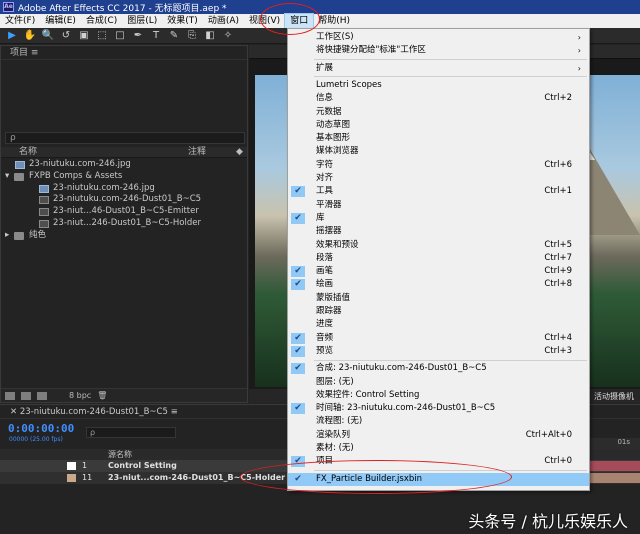 The width and height of the screenshot is (640, 534). What do you see at coordinates (124, 236) in the screenshot?
I see `project-item: ▸ 纯色` at bounding box center [124, 236].